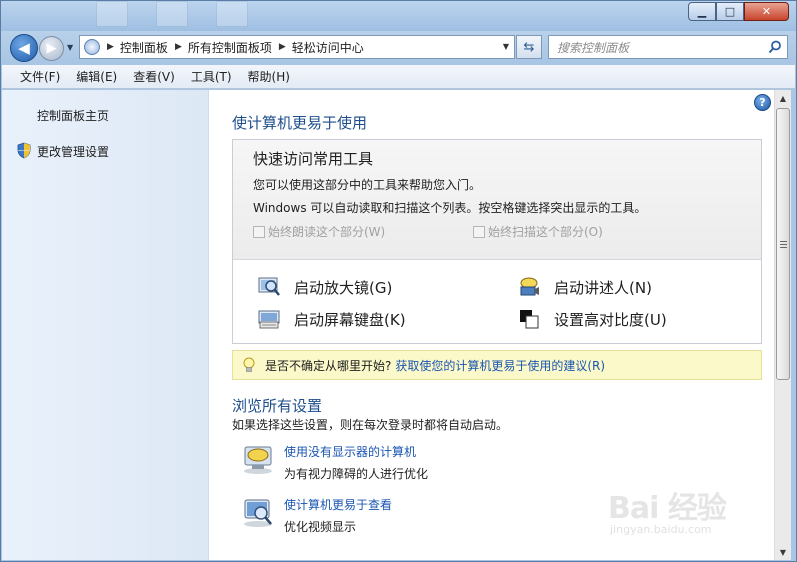 This screenshot has height=562, width=797. What do you see at coordinates (269, 286) in the screenshot?
I see `magnifier-icon` at bounding box center [269, 286].